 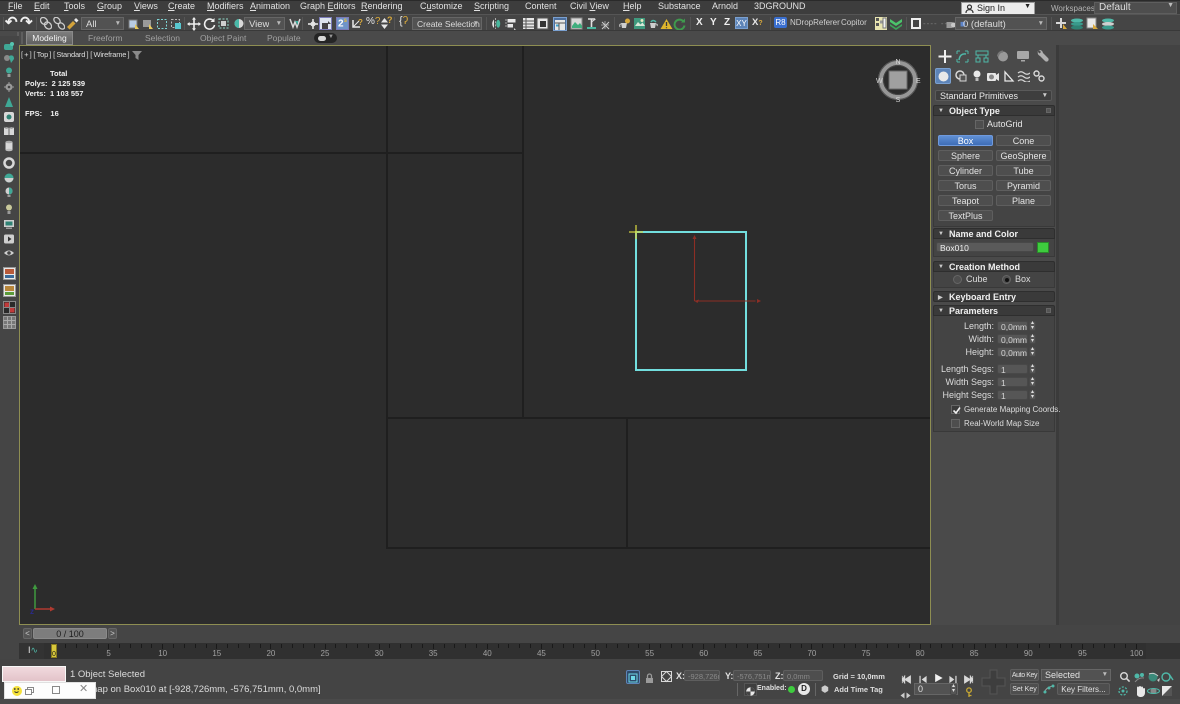 I want to click on svg-text: N, so click(x=897, y=62).